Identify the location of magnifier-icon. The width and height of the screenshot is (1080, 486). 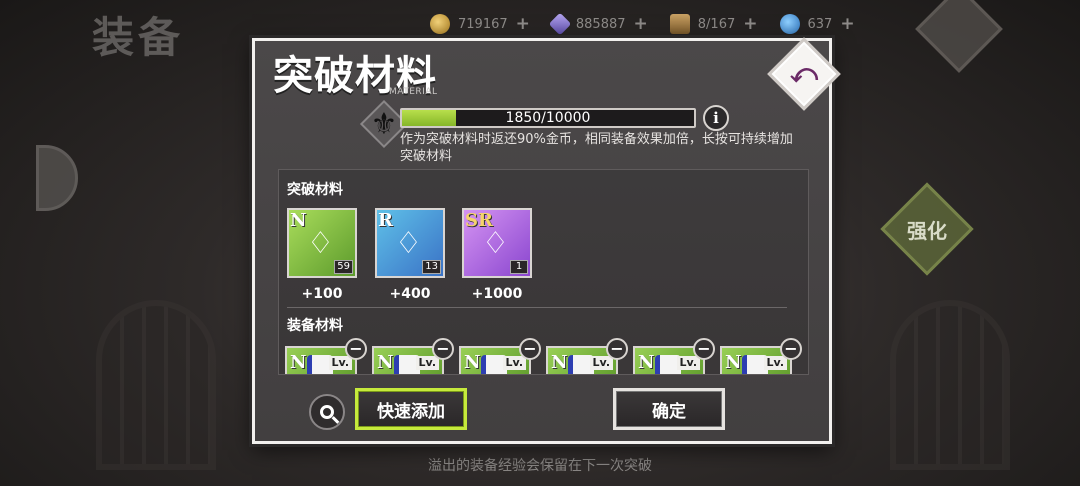
(327, 412).